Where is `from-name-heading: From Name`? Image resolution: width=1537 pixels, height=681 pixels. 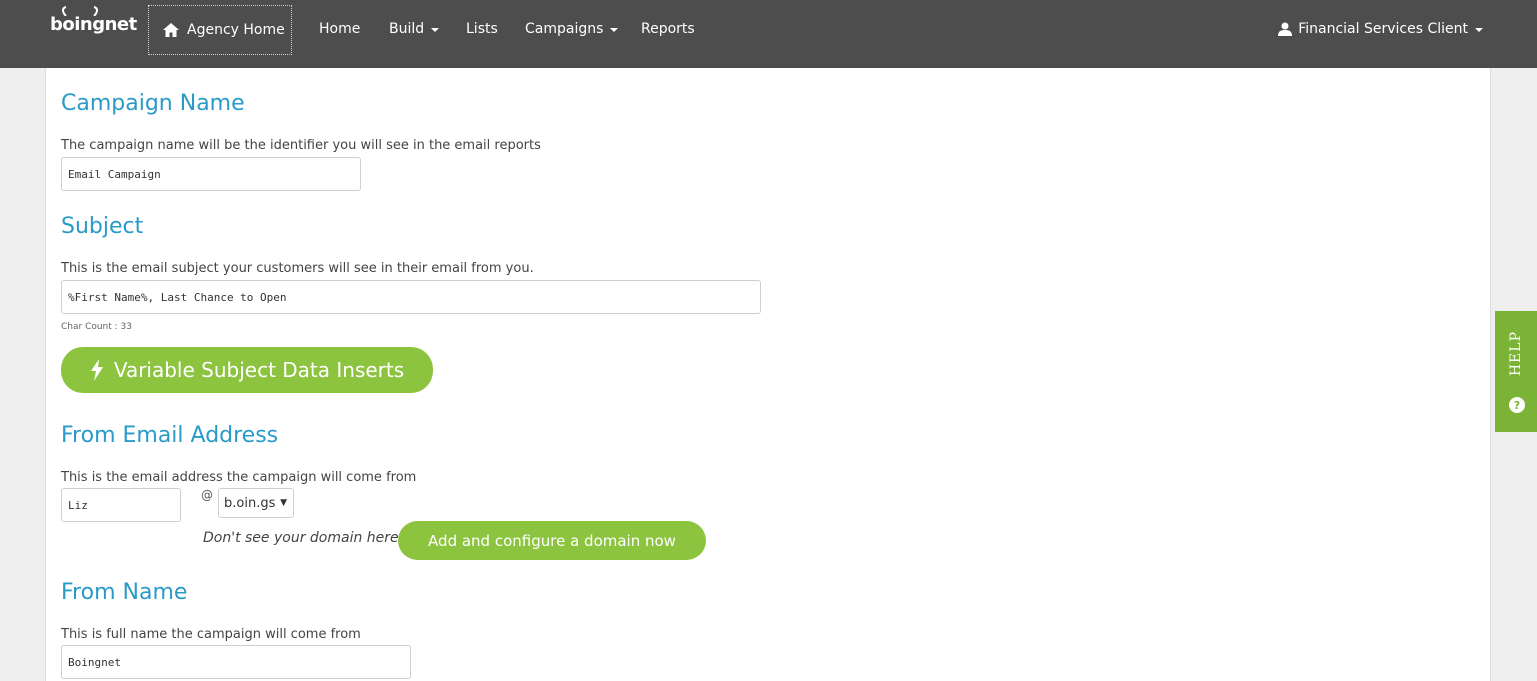 from-name-heading: From Name is located at coordinates (124, 592).